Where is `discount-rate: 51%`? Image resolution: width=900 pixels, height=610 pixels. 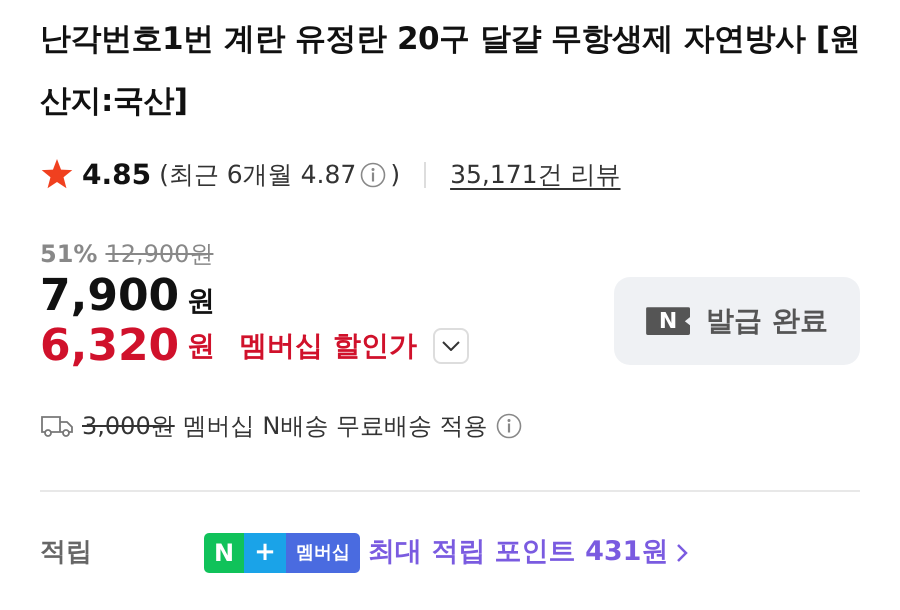
discount-rate: 51% is located at coordinates (69, 254).